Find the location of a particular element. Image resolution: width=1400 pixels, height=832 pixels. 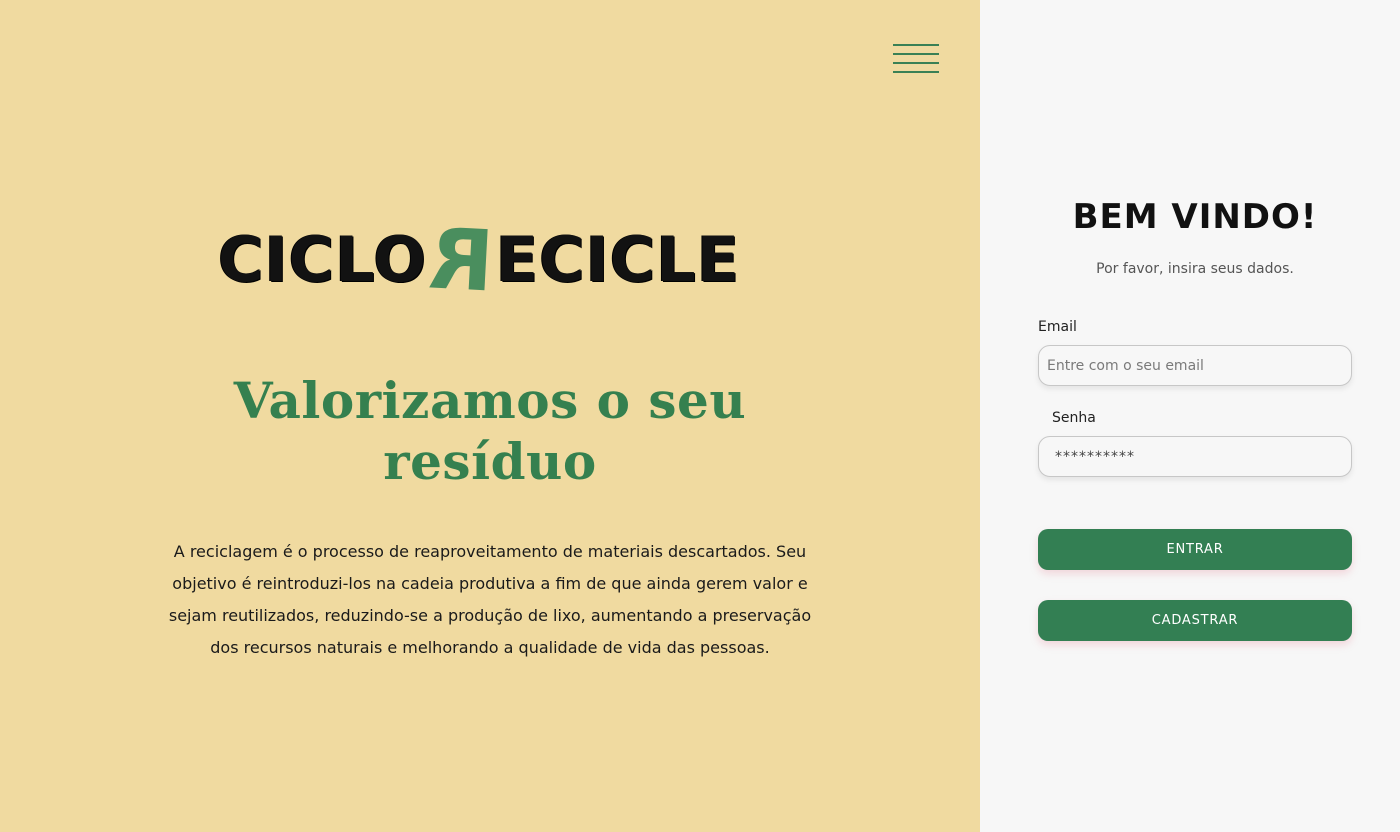

welcome-title: BEM VINDO! is located at coordinates (1195, 217).